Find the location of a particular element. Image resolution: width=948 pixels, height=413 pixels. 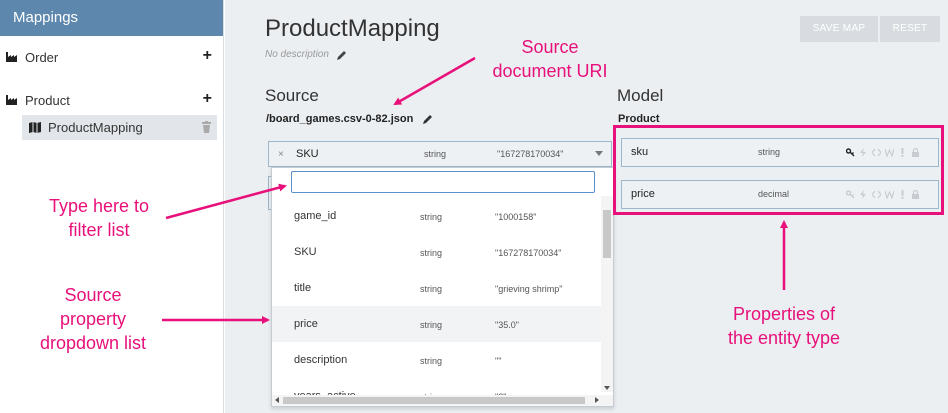

option-value: "" is located at coordinates (498, 361).